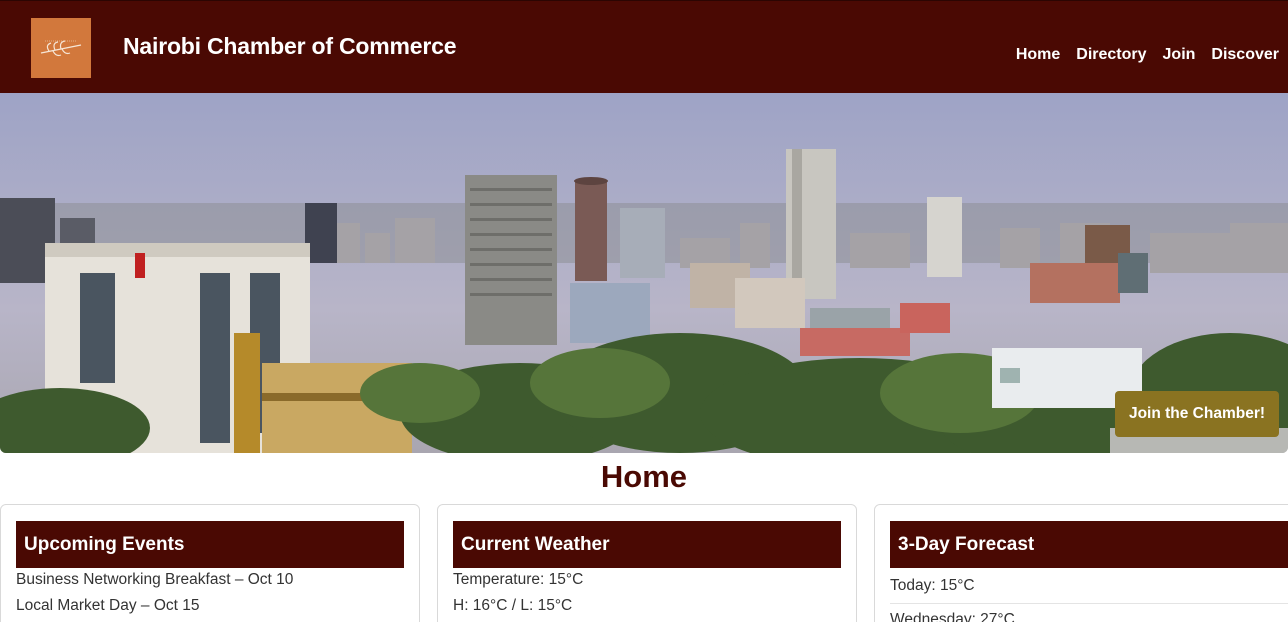  I want to click on weather-card-title: Current Weather, so click(647, 544).